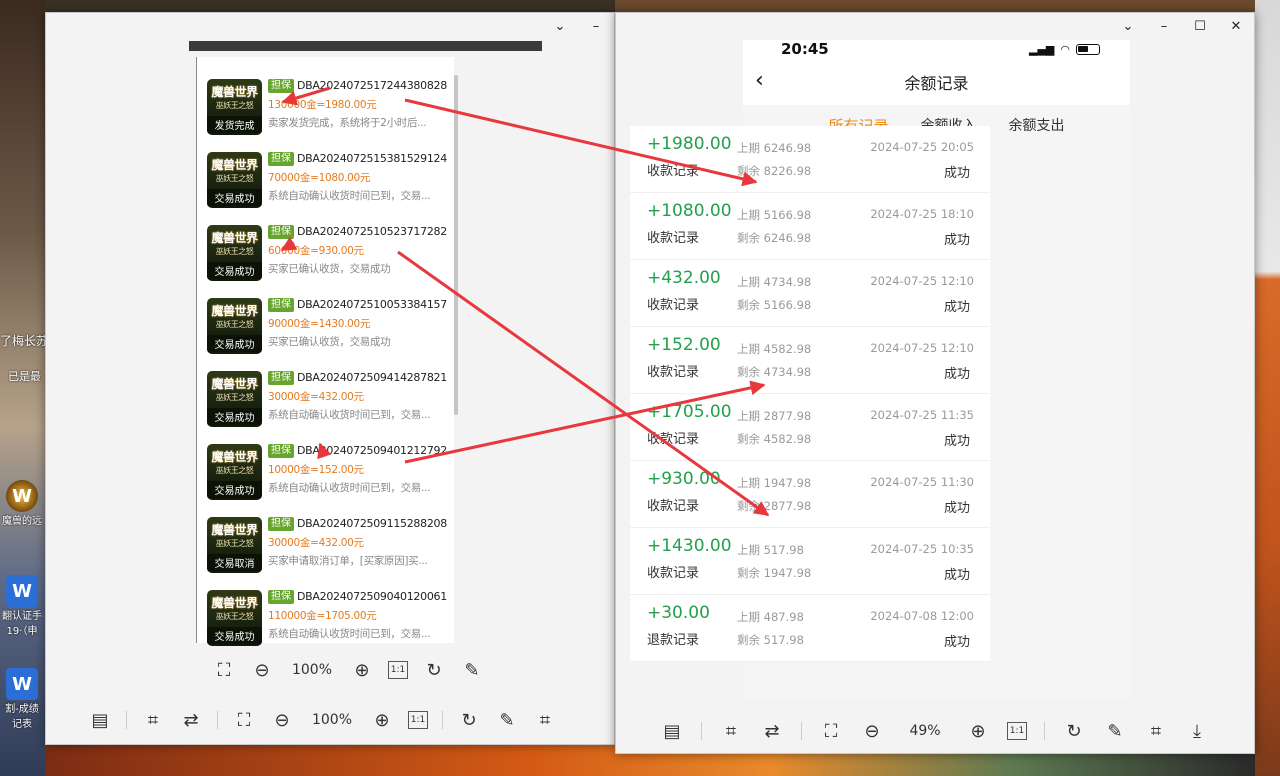  What do you see at coordinates (1200, 26) in the screenshot?
I see `maximize-icon: ☐` at bounding box center [1200, 26].